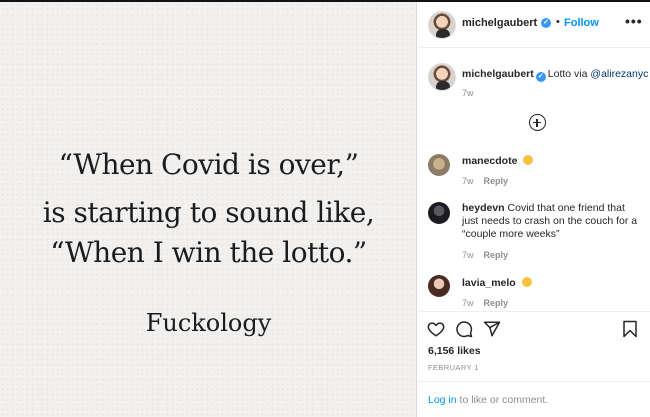 This screenshot has width=650, height=417. Describe the element at coordinates (553, 161) in the screenshot. I see `comment-item: manecdote` at that location.